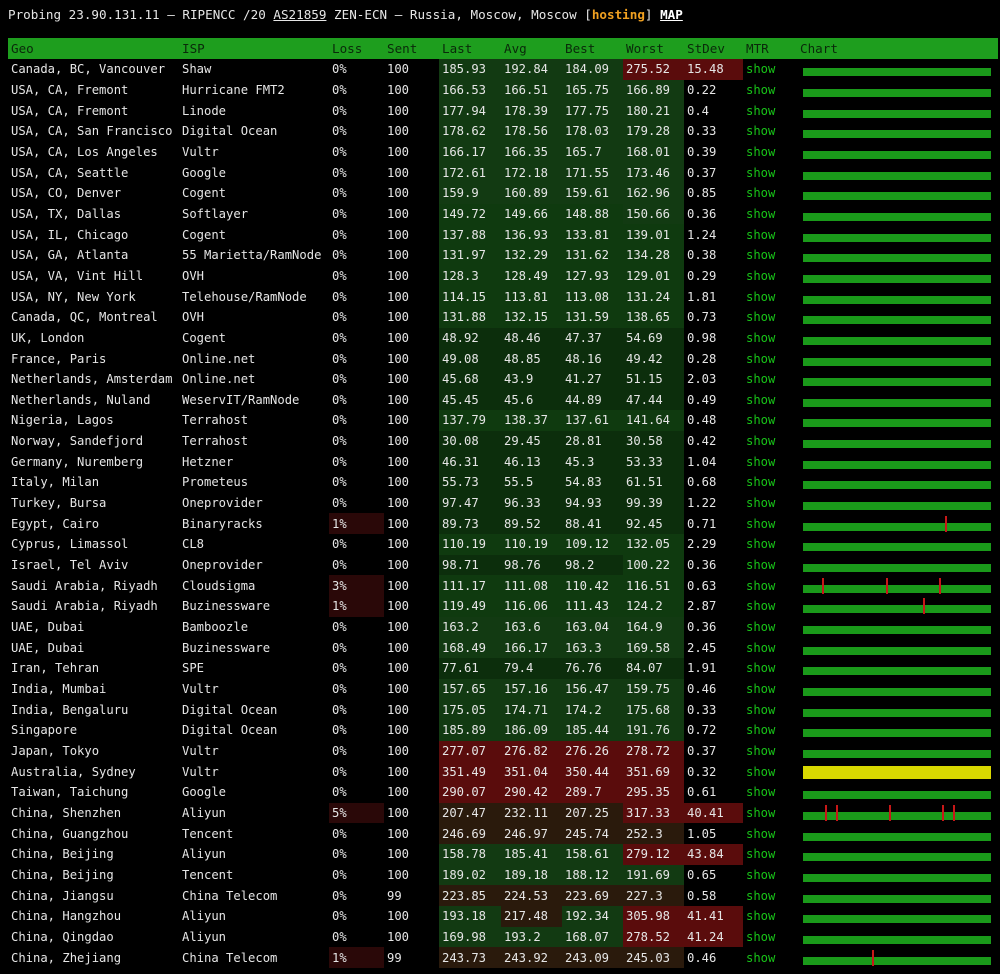 The width and height of the screenshot is (1000, 974). I want to click on cell-avg: 178.56, so click(531, 131).